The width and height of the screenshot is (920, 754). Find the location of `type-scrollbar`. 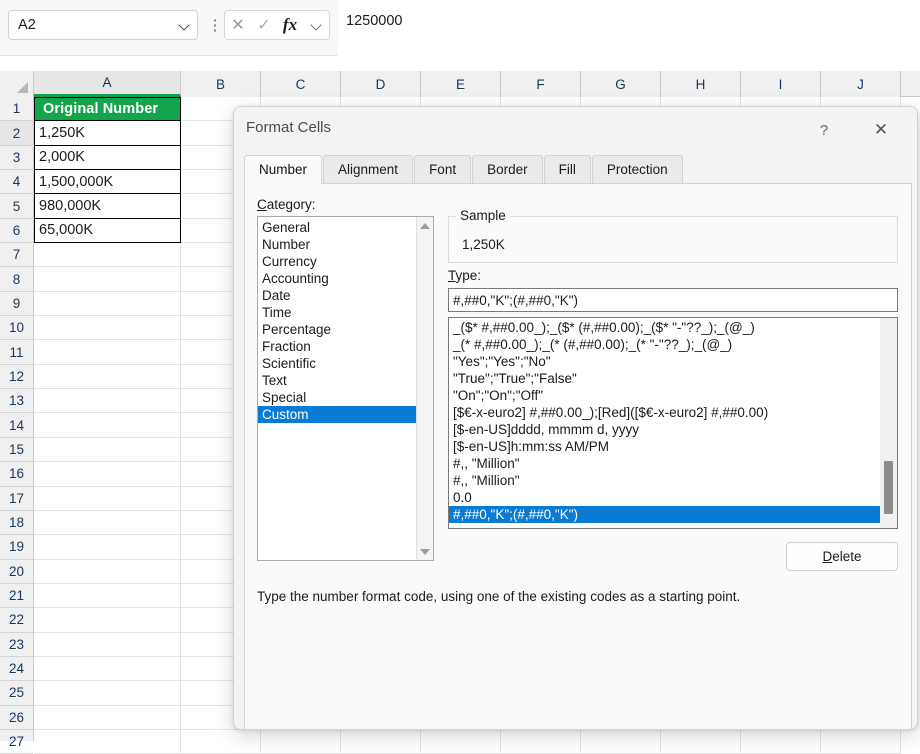

type-scrollbar is located at coordinates (888, 423).